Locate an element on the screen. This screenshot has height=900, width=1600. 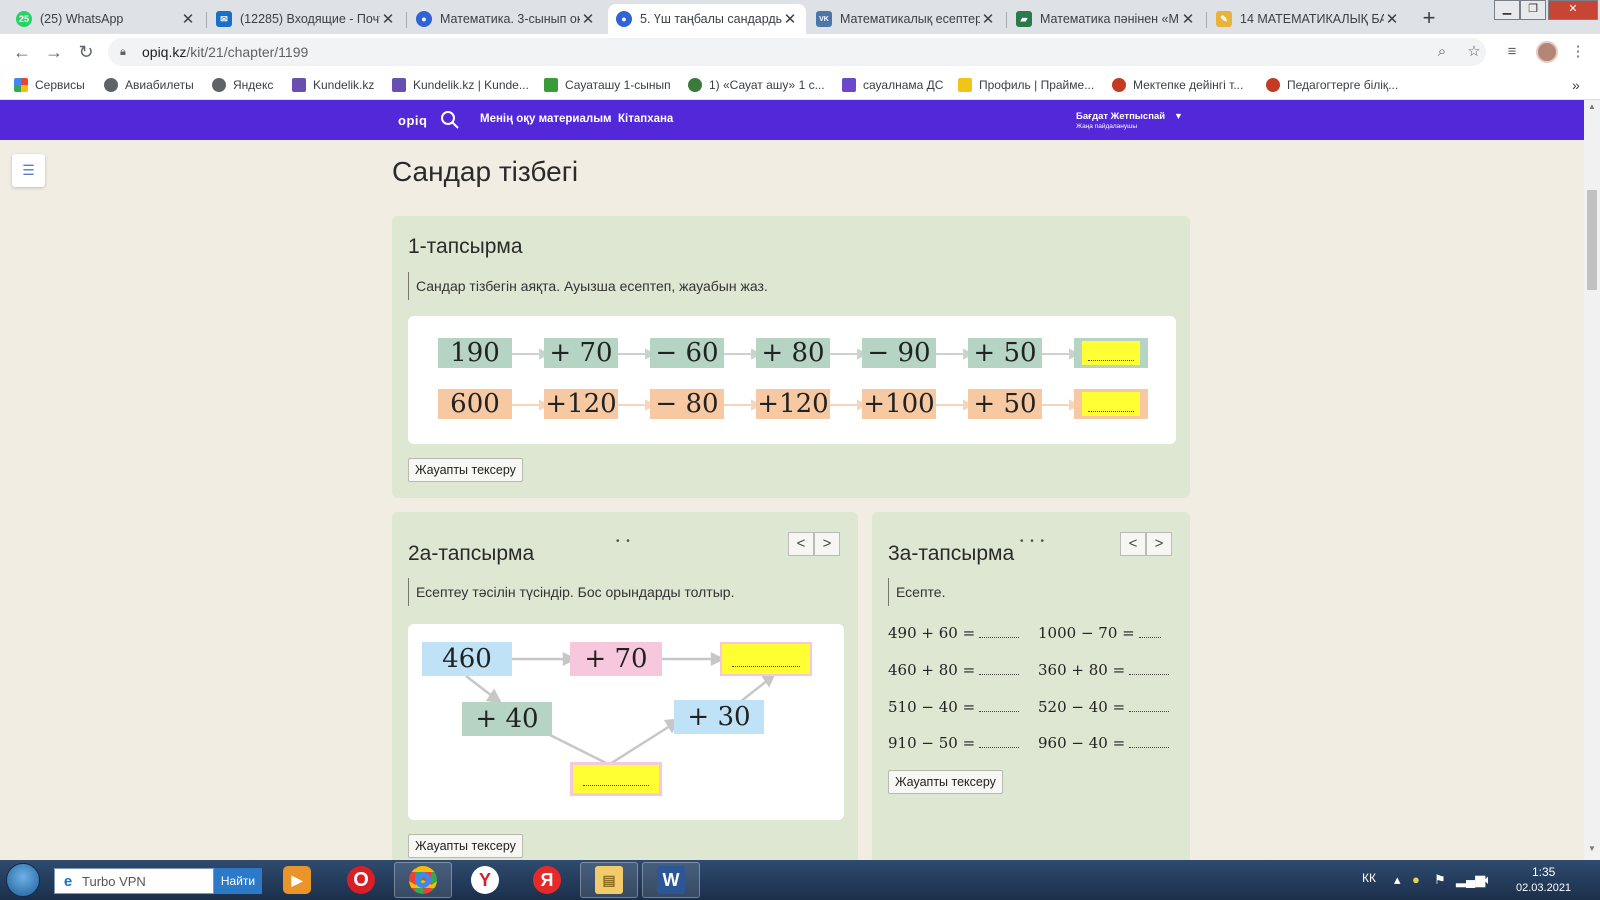
bookmark-kundelik: Kundelik.kz is located at coordinates (333, 85).